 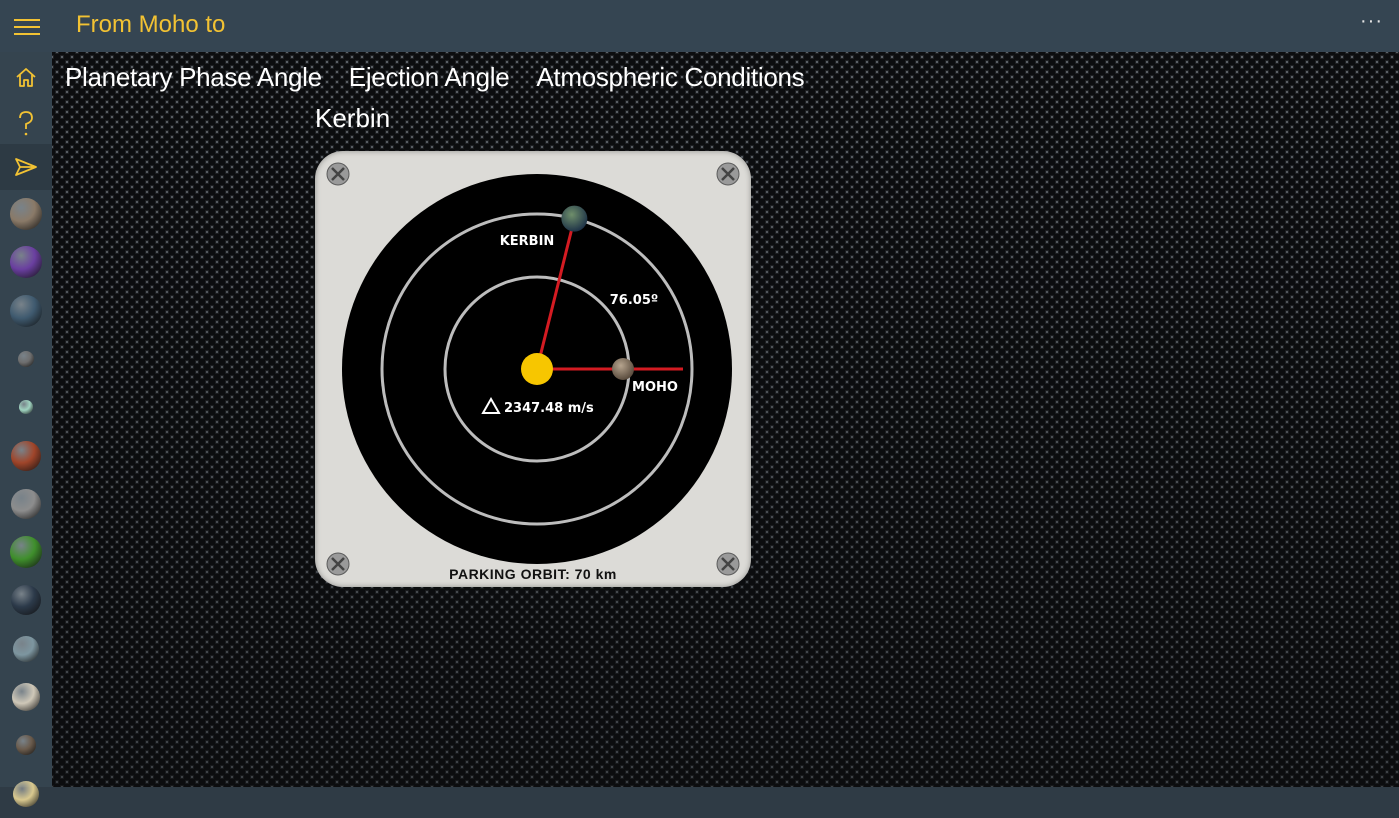 I want to click on minmus-planet-icon, so click(x=26, y=407).